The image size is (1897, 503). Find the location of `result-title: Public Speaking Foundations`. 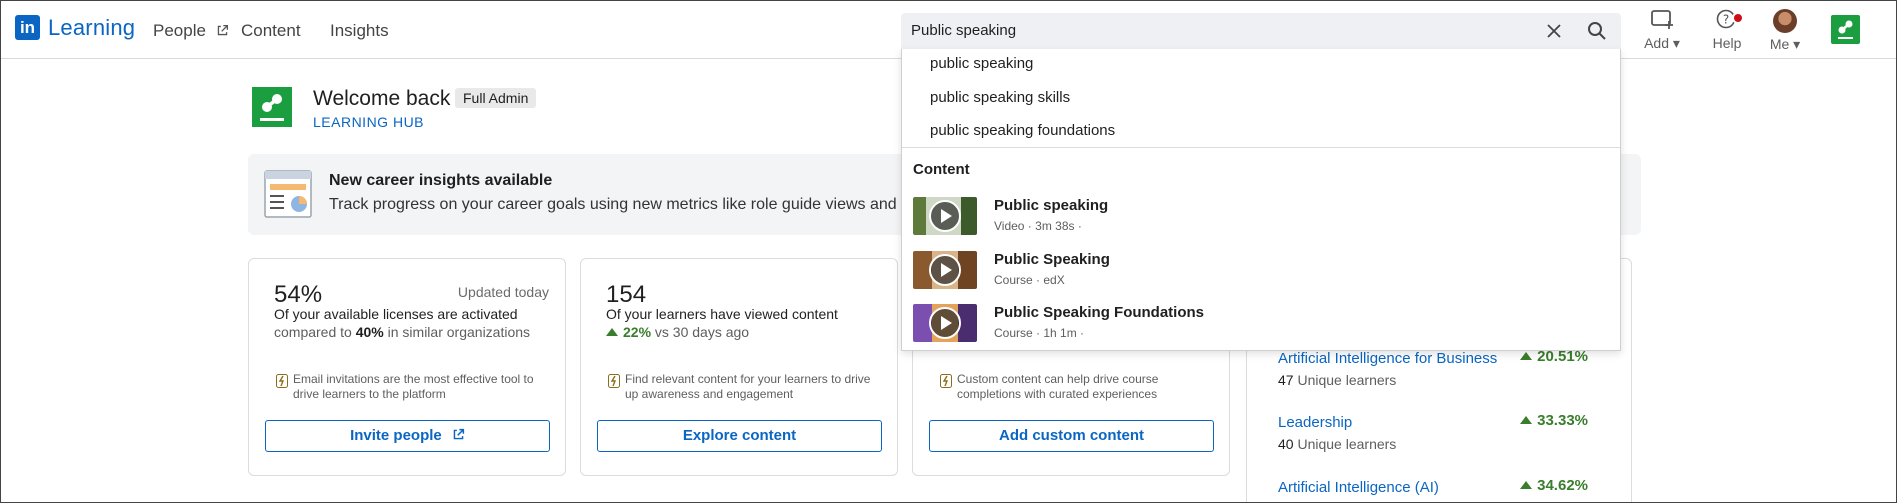

result-title: Public Speaking Foundations is located at coordinates (1099, 312).